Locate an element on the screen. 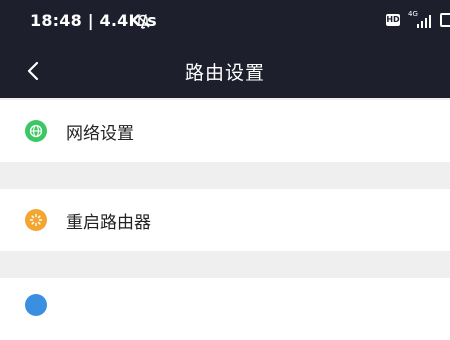  status-bar: 18:48 | 4.4K/s HD 4G is located at coordinates (225, 22).